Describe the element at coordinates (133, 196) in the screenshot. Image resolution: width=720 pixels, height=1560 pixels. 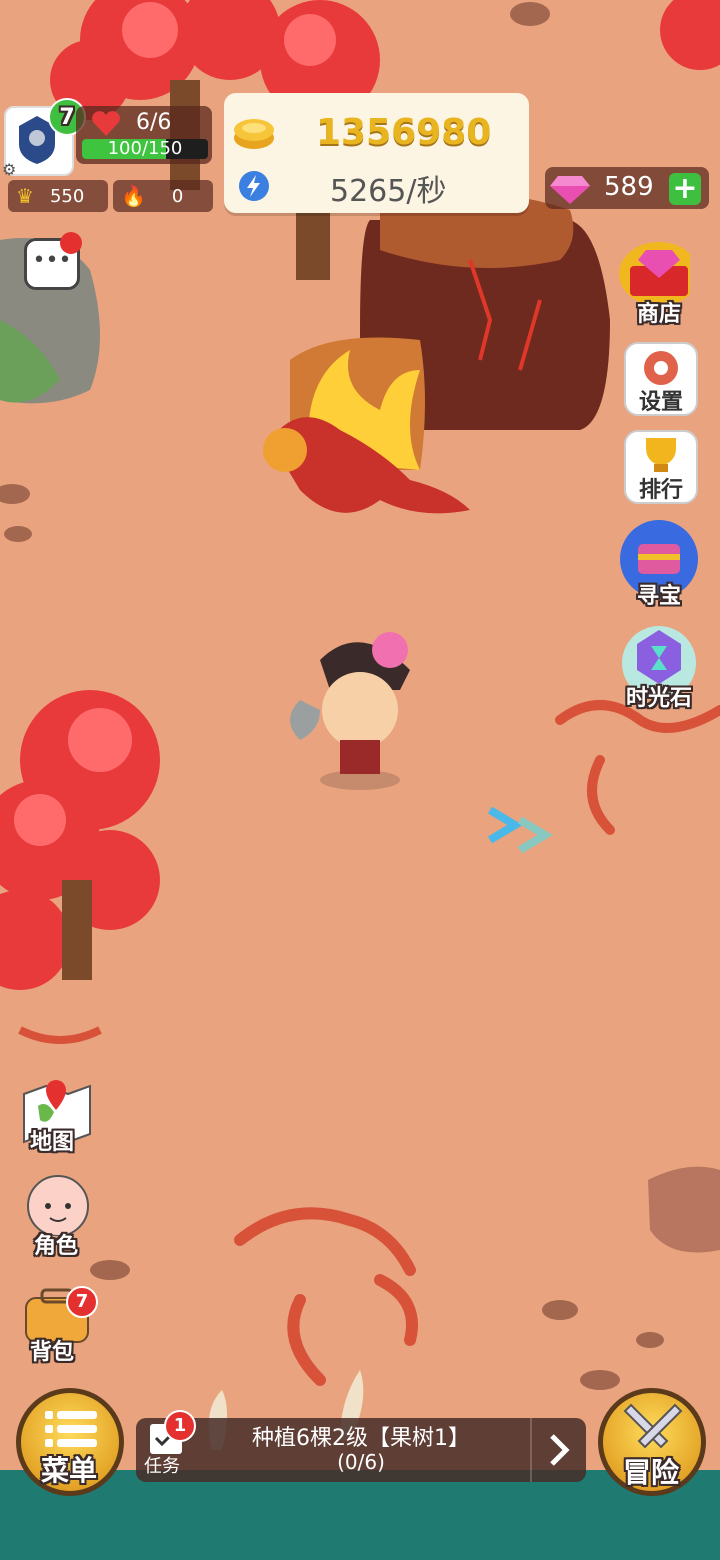
I see `flame-icon: 🔥` at that location.